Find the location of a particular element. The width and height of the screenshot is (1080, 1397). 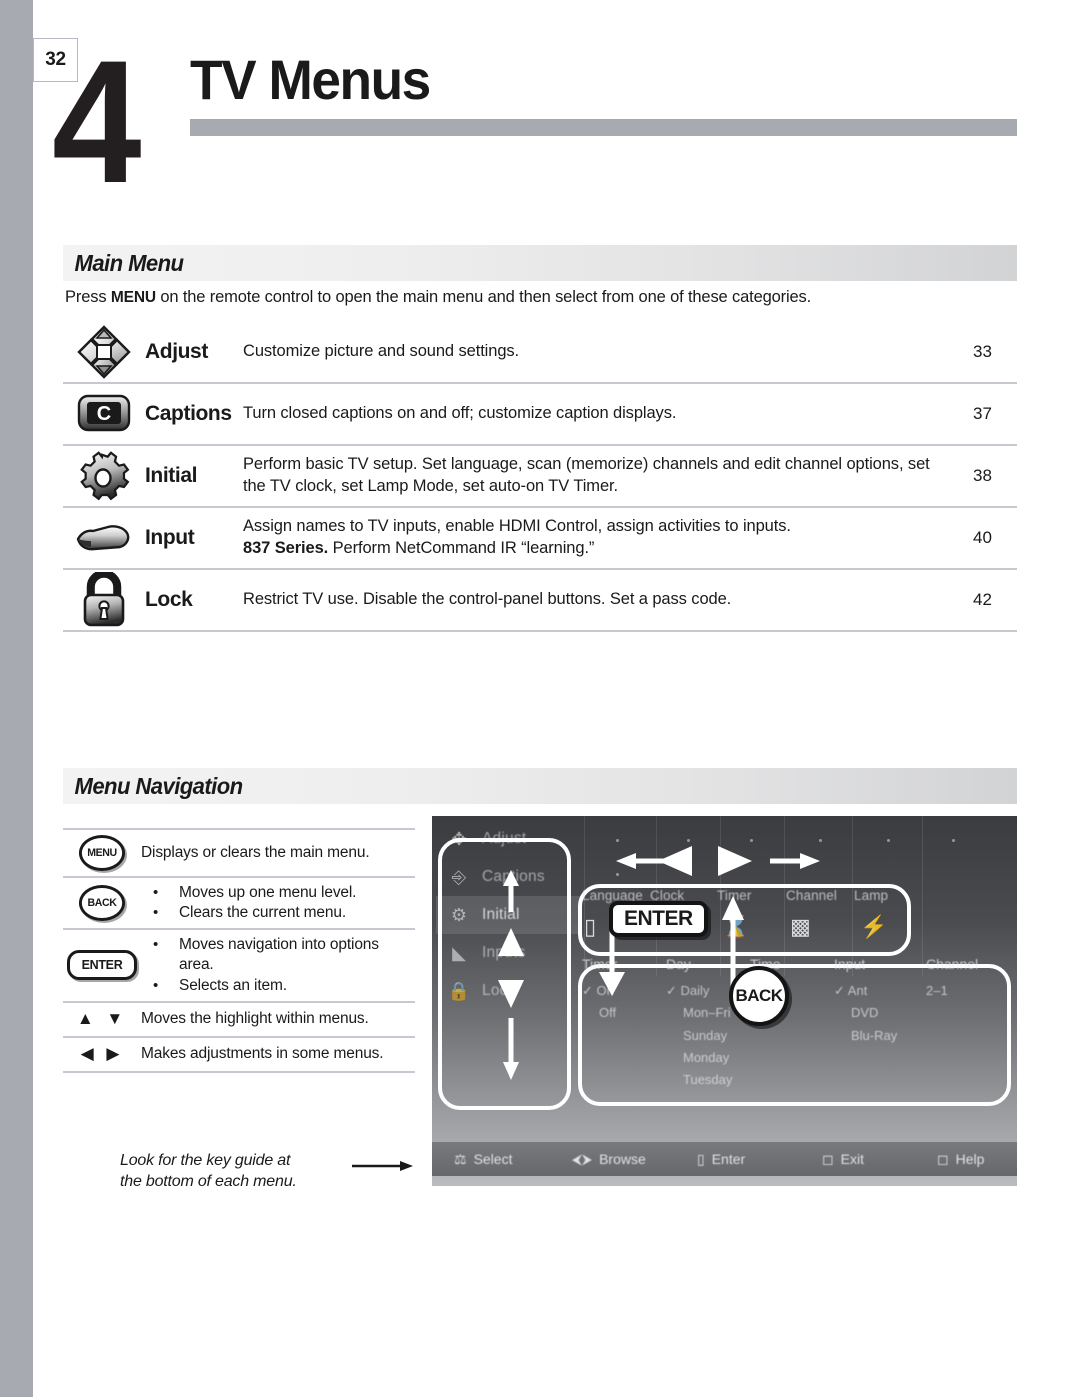

nav-description: Moves the highlight within menus. is located at coordinates (255, 1019).